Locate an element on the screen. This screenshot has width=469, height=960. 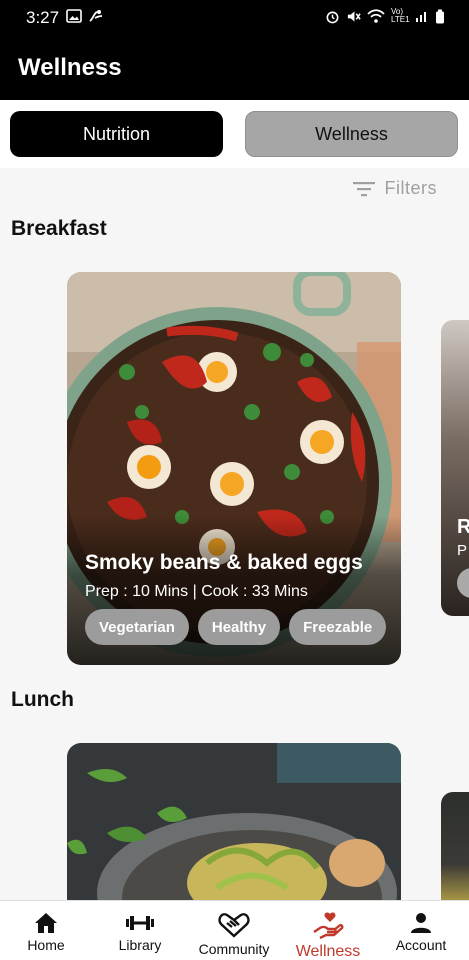
network-label: Vo) LTE1 is located at coordinates (400, 15).